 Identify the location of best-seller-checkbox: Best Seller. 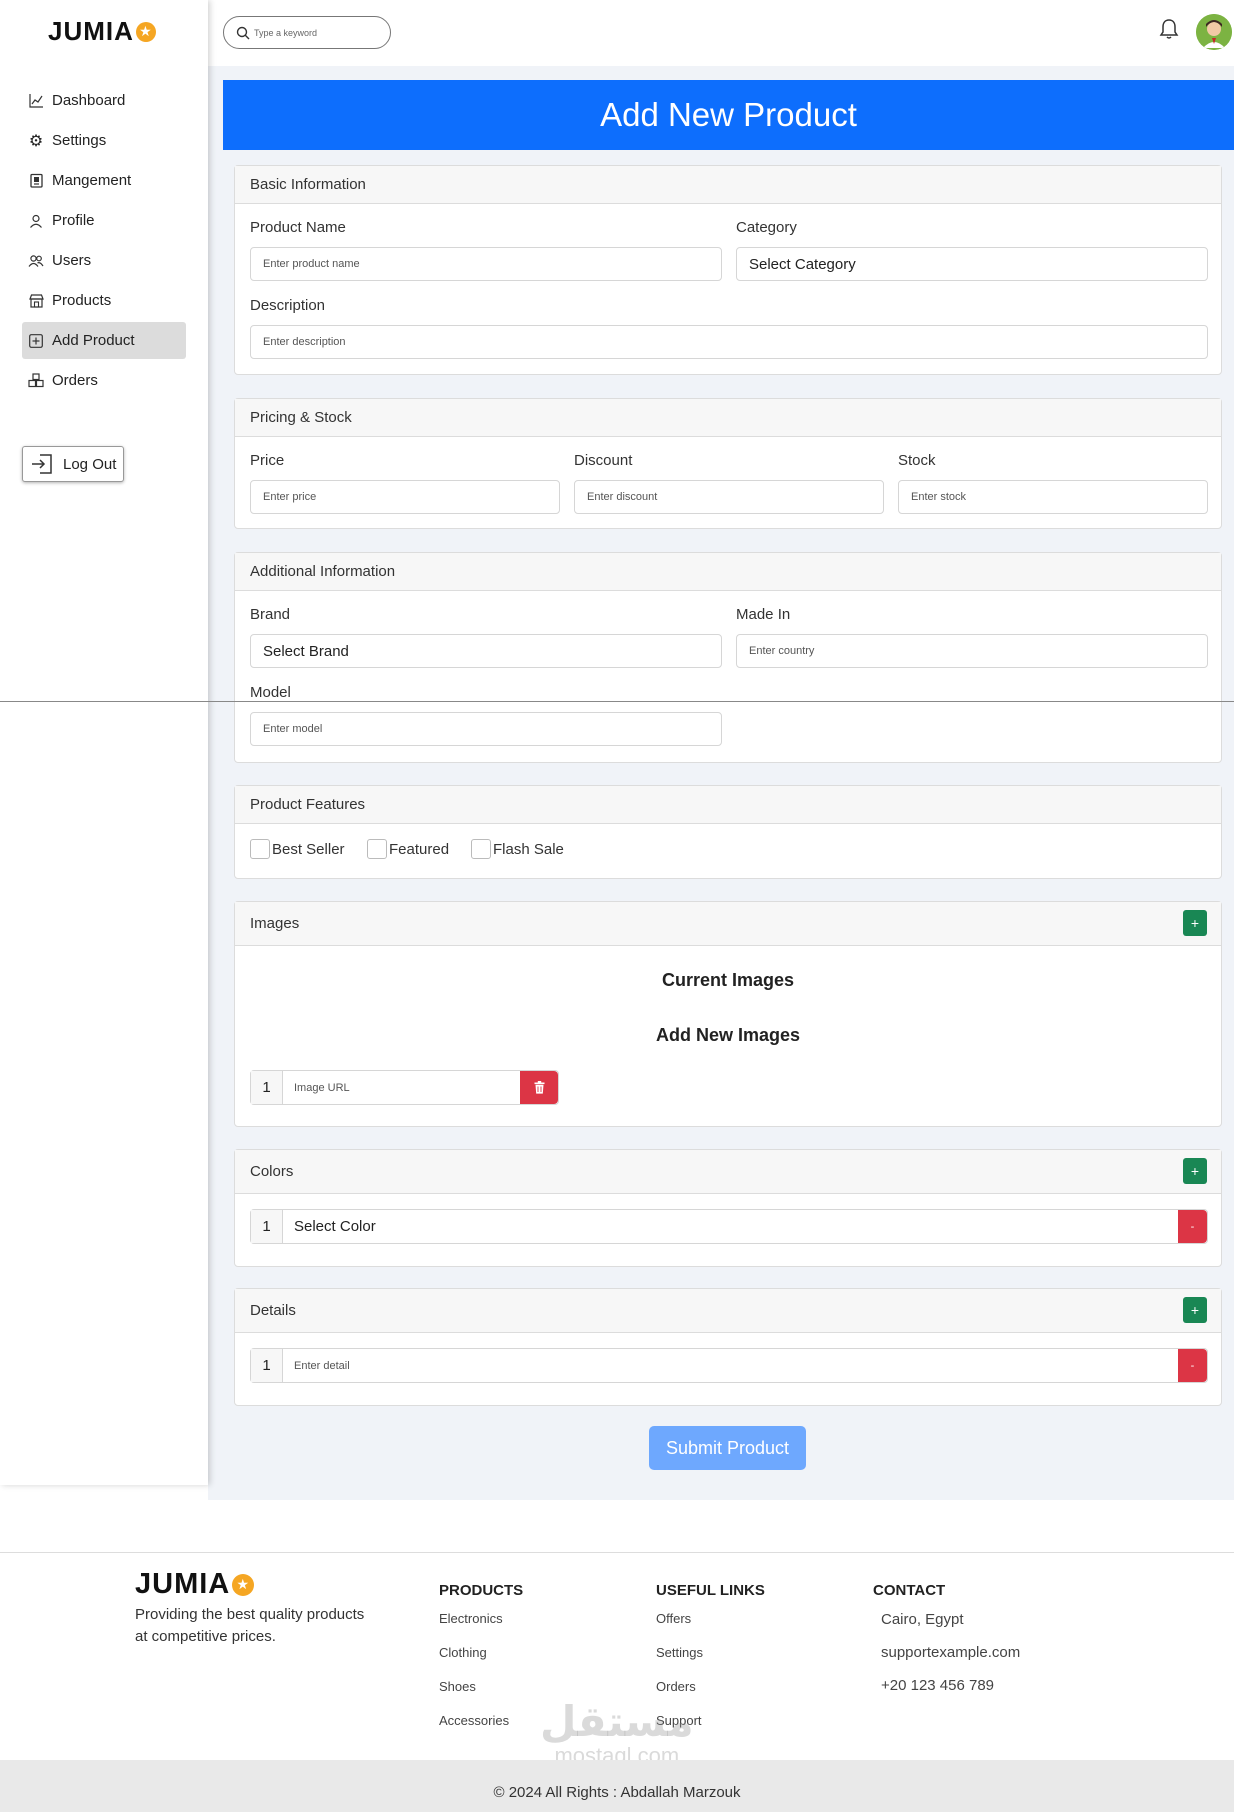
(297, 849).